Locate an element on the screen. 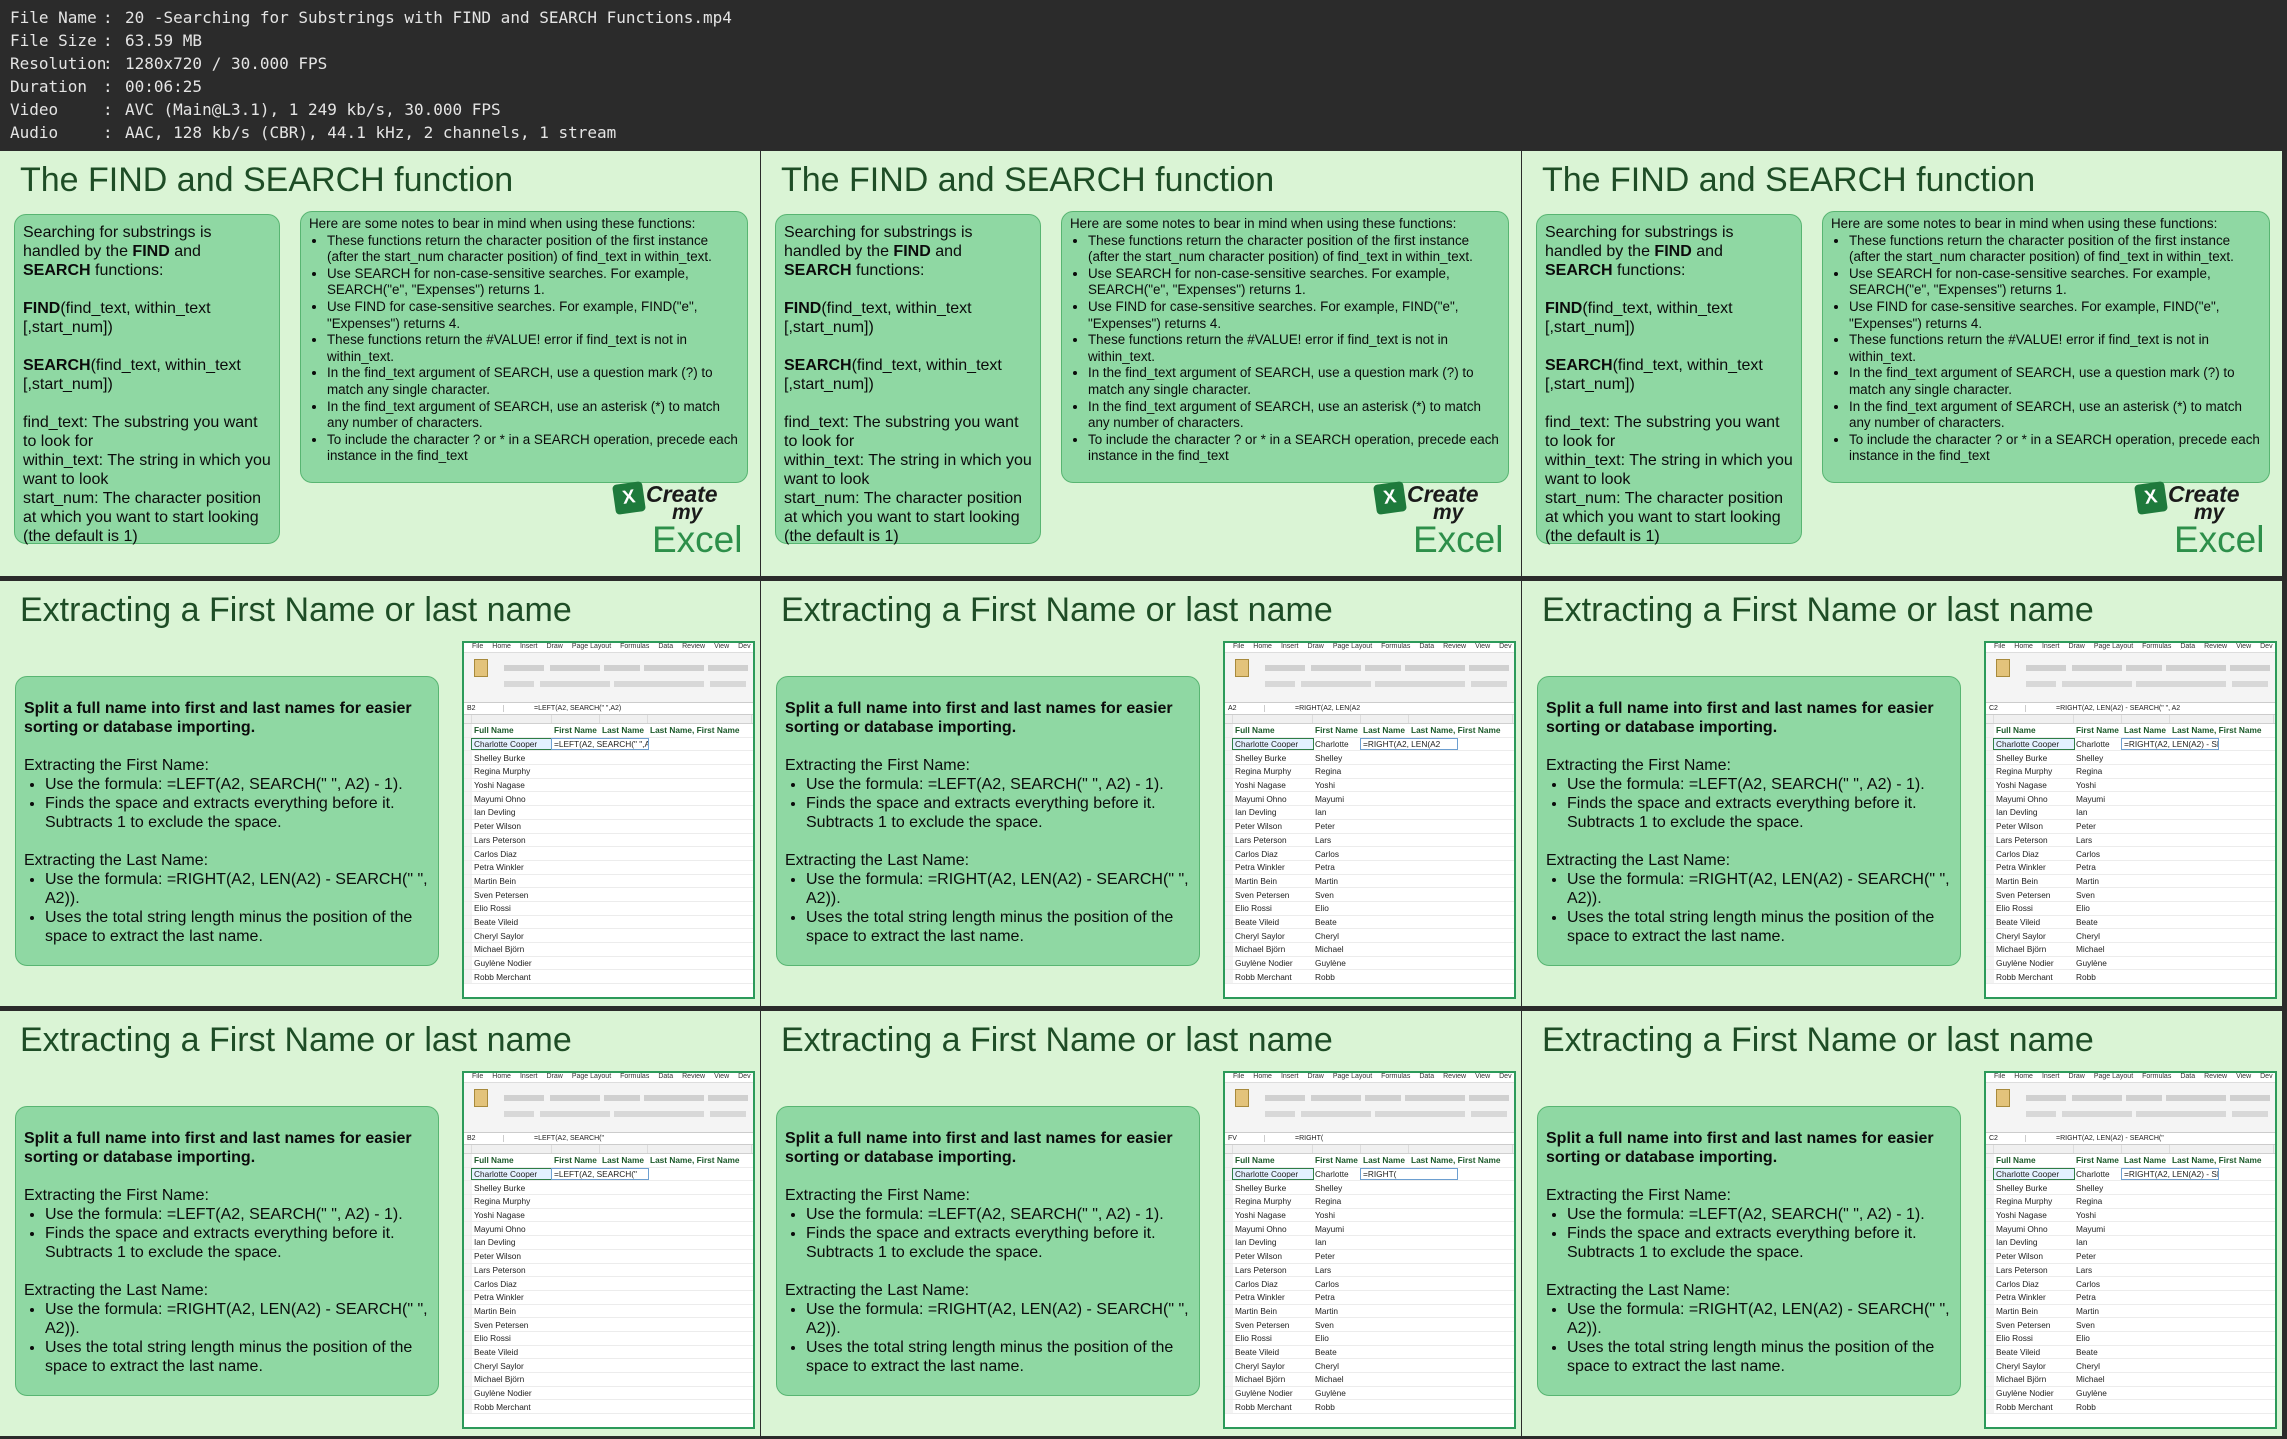  excel-menu-item: Dev is located at coordinates (1505, 647).